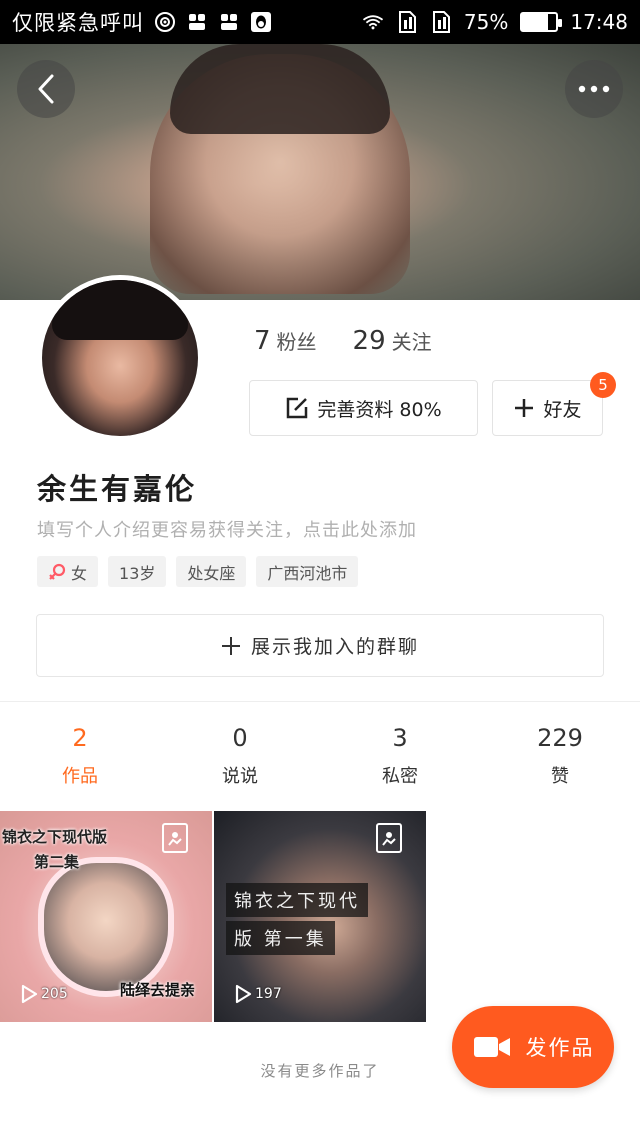 Image resolution: width=640 pixels, height=1138 pixels. Describe the element at coordinates (562, 409) in the screenshot. I see `friends-label: 好友` at that location.